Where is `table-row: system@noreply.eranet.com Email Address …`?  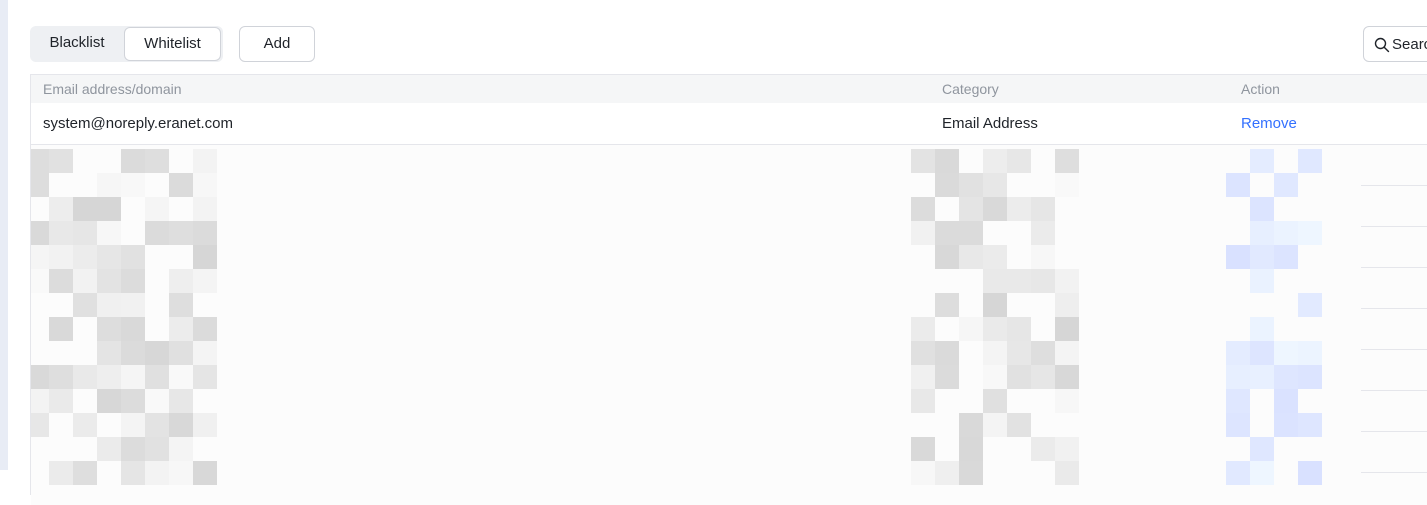 table-row: system@noreply.eranet.com Email Address … is located at coordinates (729, 124).